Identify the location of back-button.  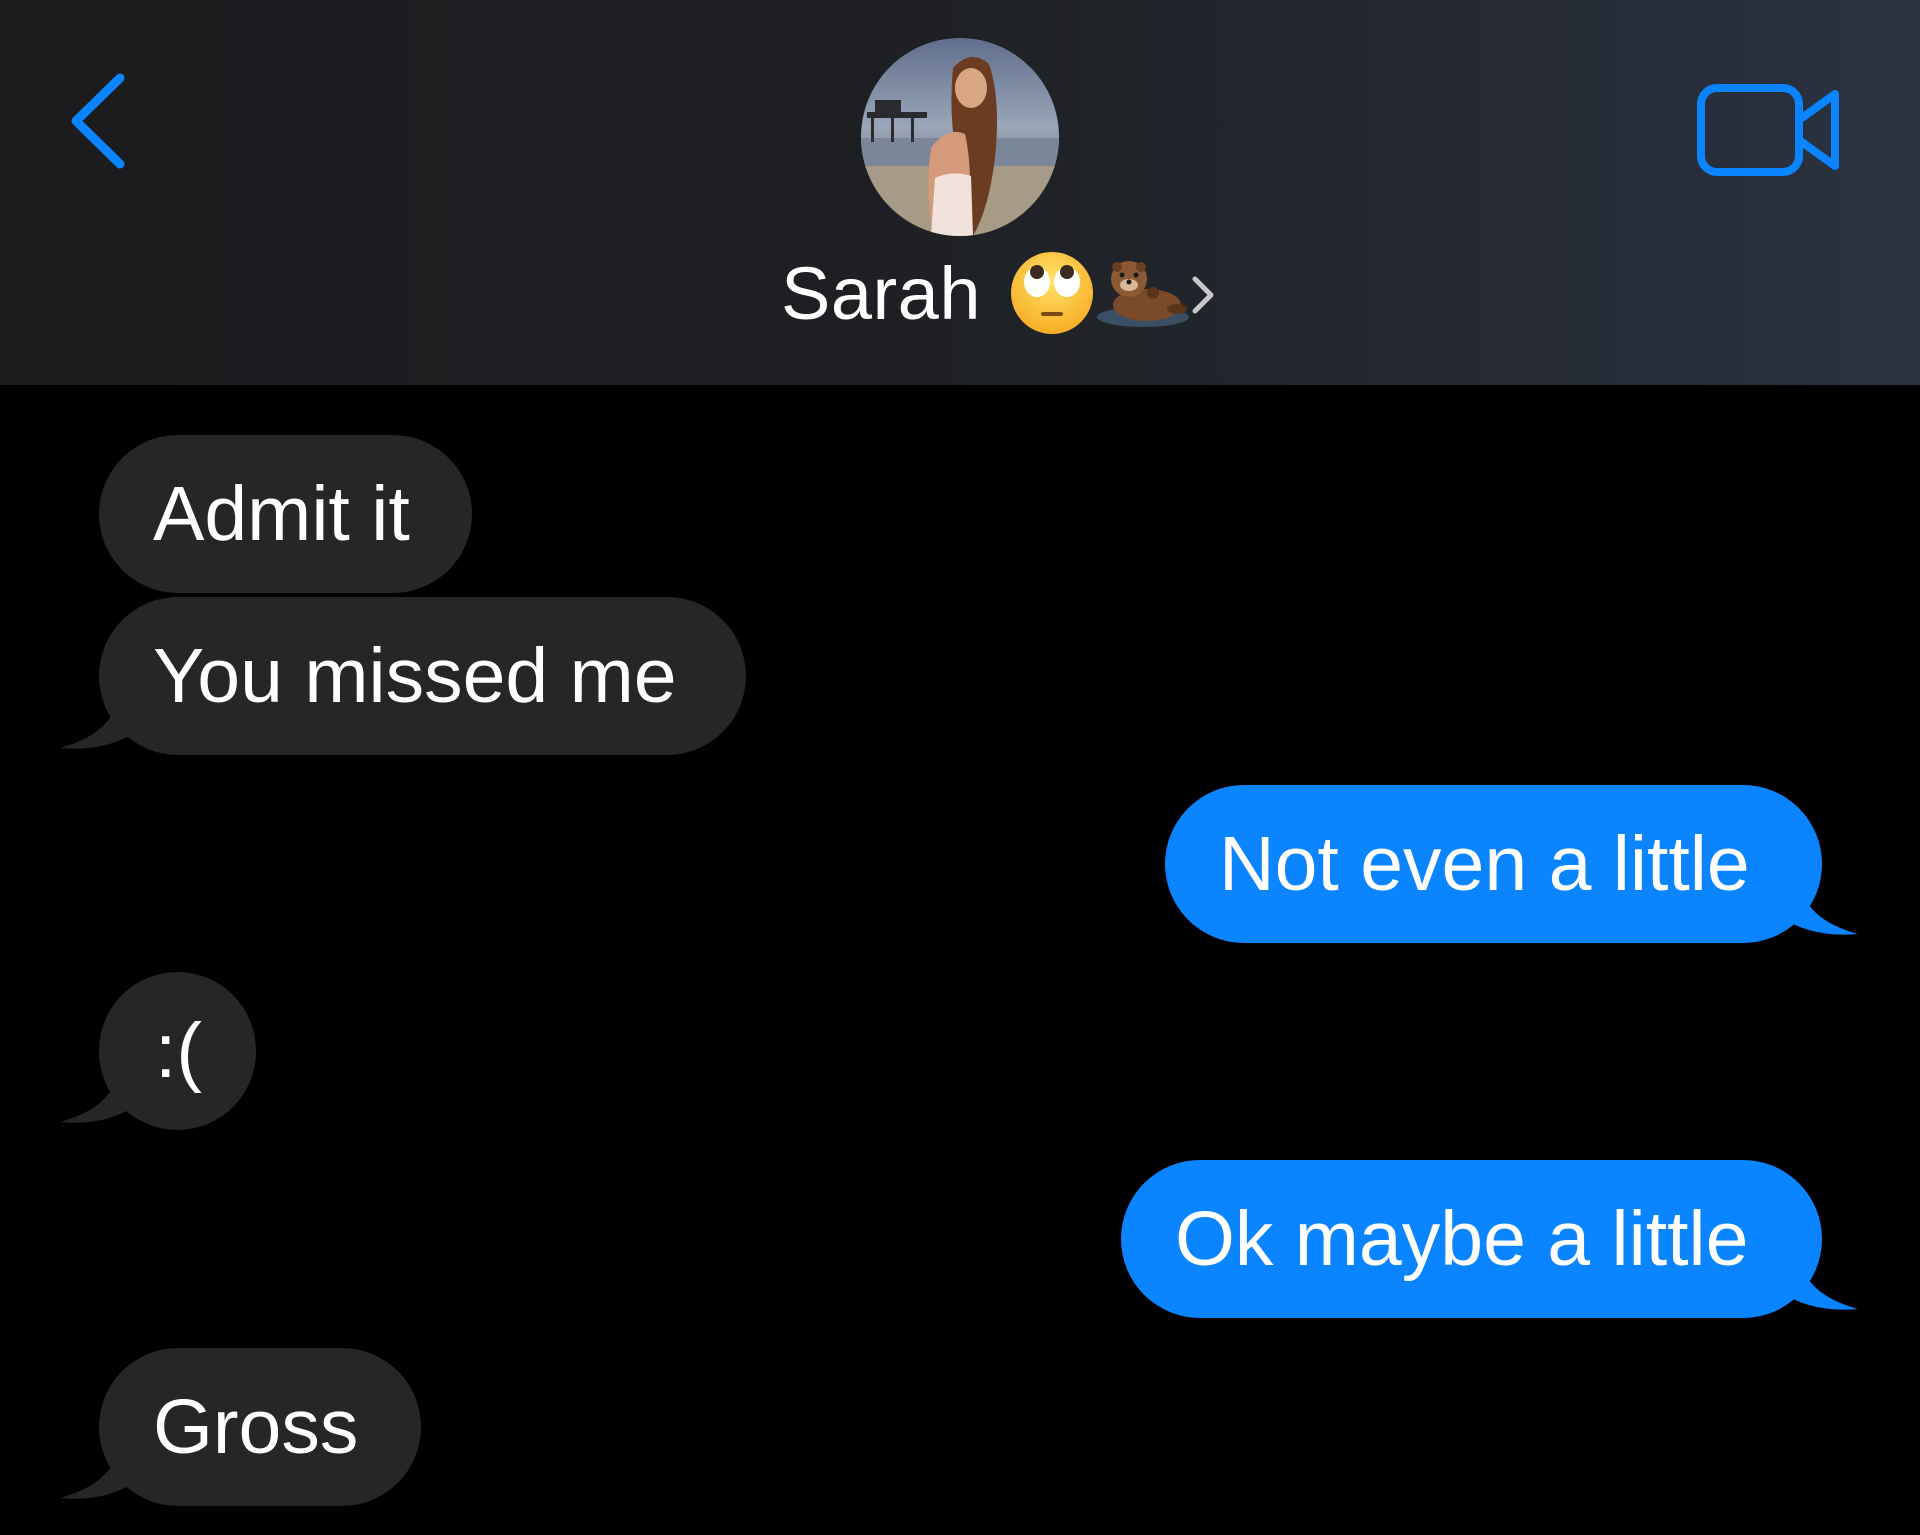
(100, 121).